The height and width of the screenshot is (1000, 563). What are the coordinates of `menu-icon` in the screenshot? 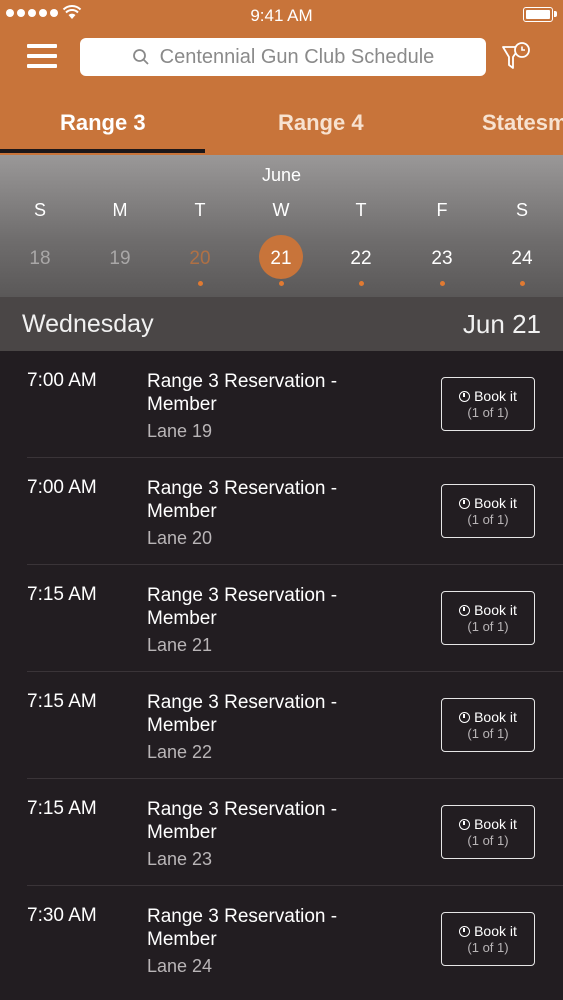 It's located at (43, 56).